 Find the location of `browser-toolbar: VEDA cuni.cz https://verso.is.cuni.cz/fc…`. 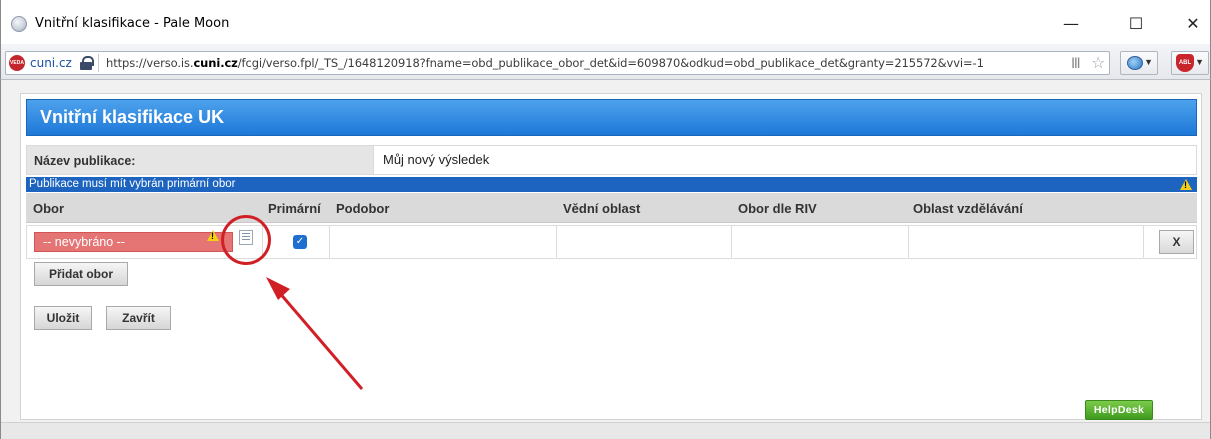

browser-toolbar: VEDA cuni.cz https://verso.is.cuni.cz/fc… is located at coordinates (605, 62).